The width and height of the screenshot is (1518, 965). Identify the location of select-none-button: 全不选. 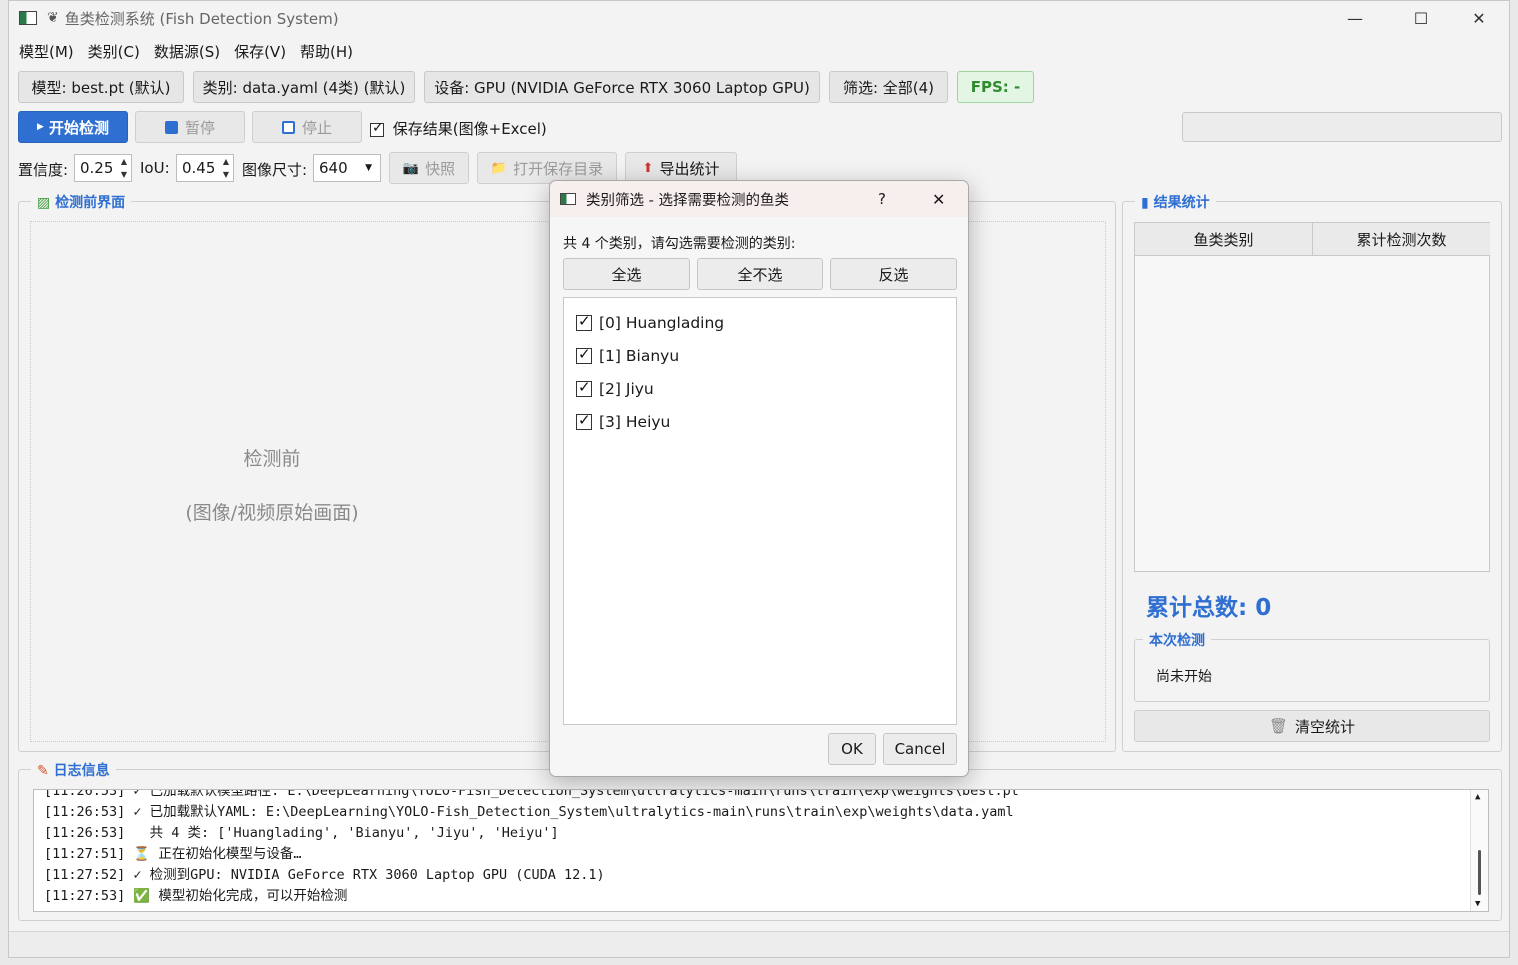
(760, 274).